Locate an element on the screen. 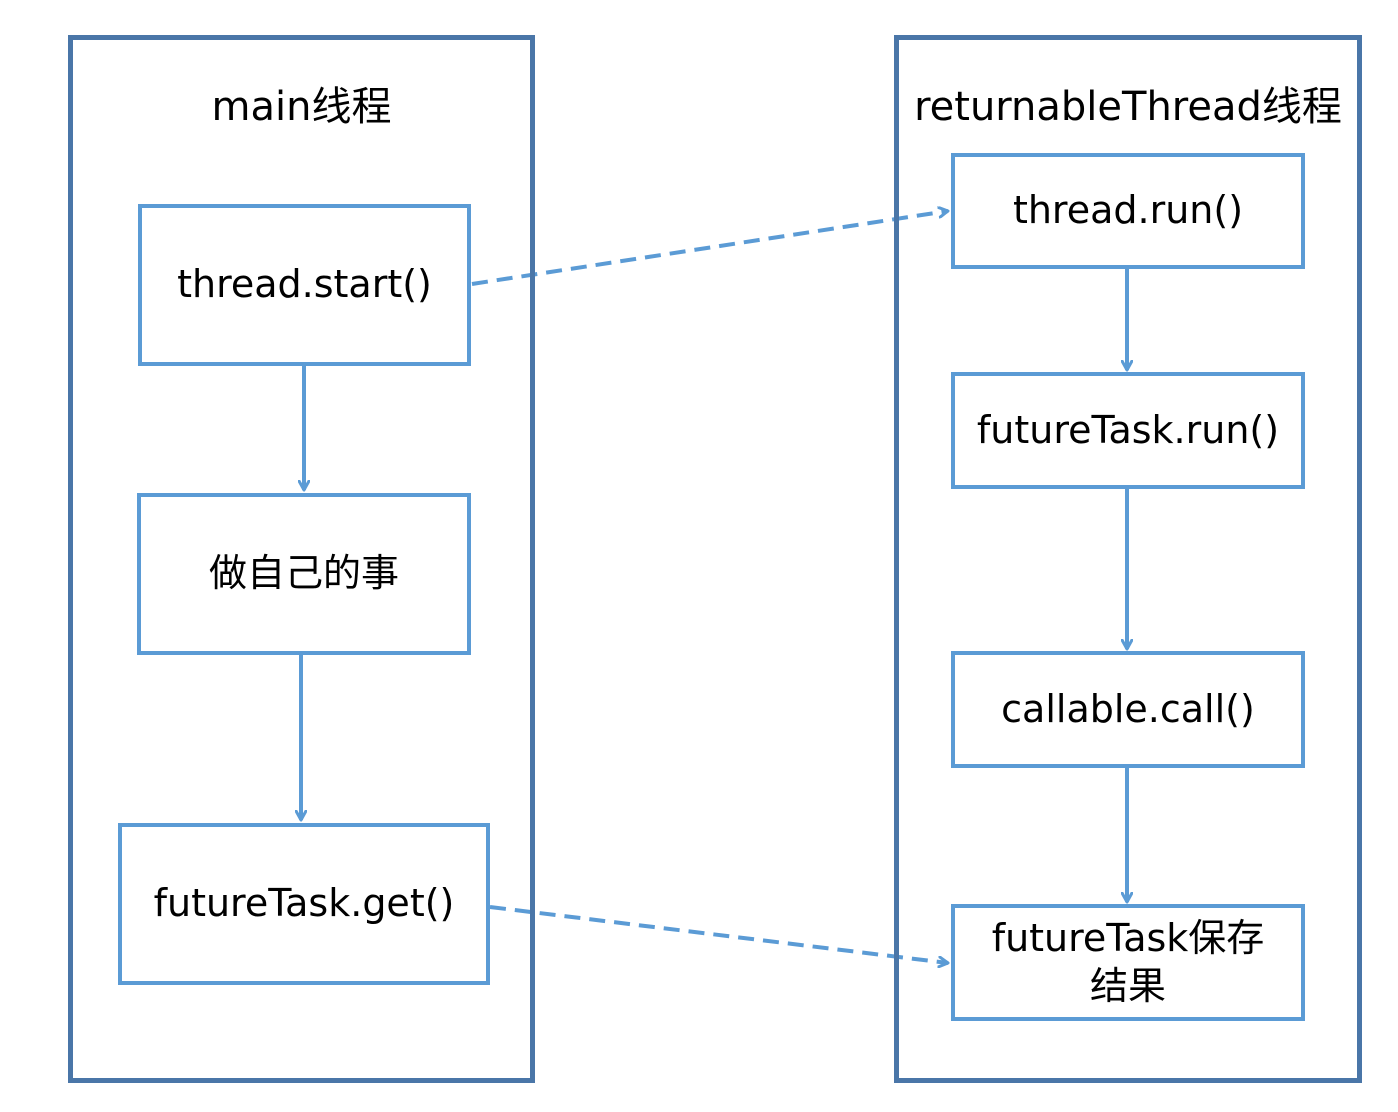 This screenshot has height=1112, width=1398. future-save-label-line2: 结果 is located at coordinates (1127, 985).